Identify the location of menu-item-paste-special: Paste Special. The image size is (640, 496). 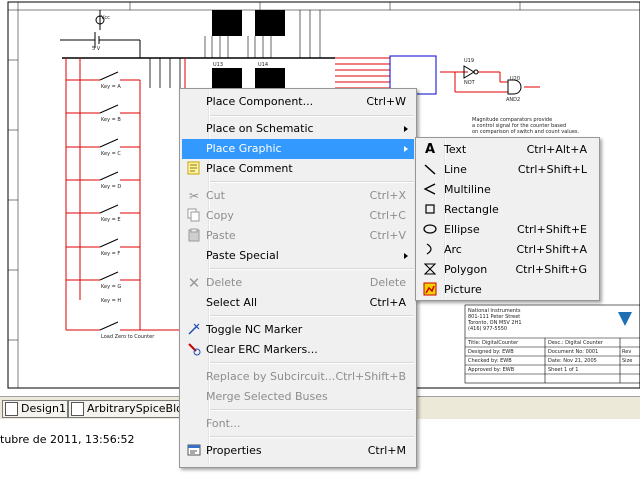
(298, 256).